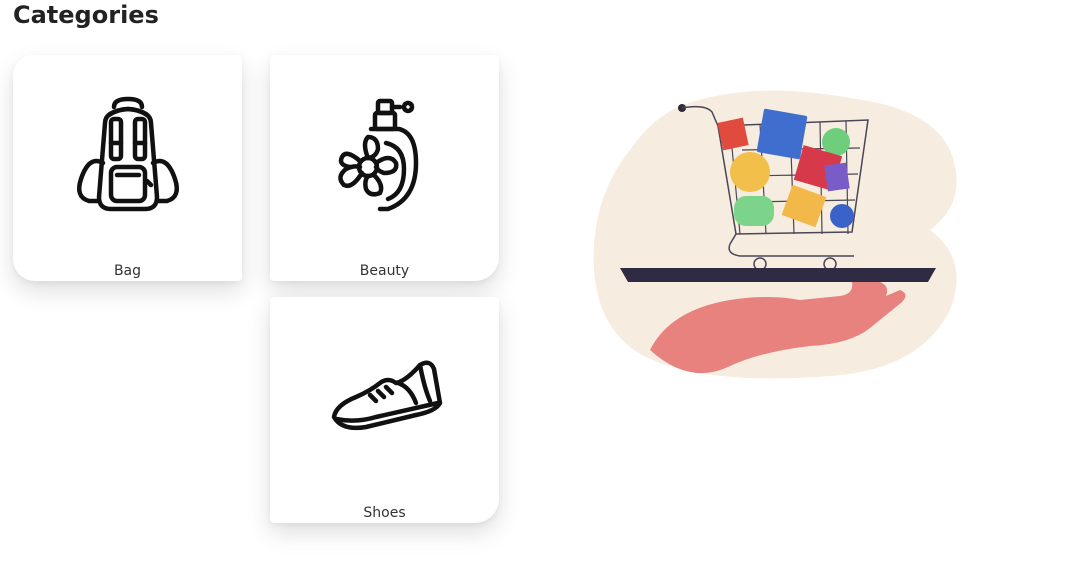 This screenshot has height=564, width=1075. I want to click on sneaker-icon, so click(384, 397).